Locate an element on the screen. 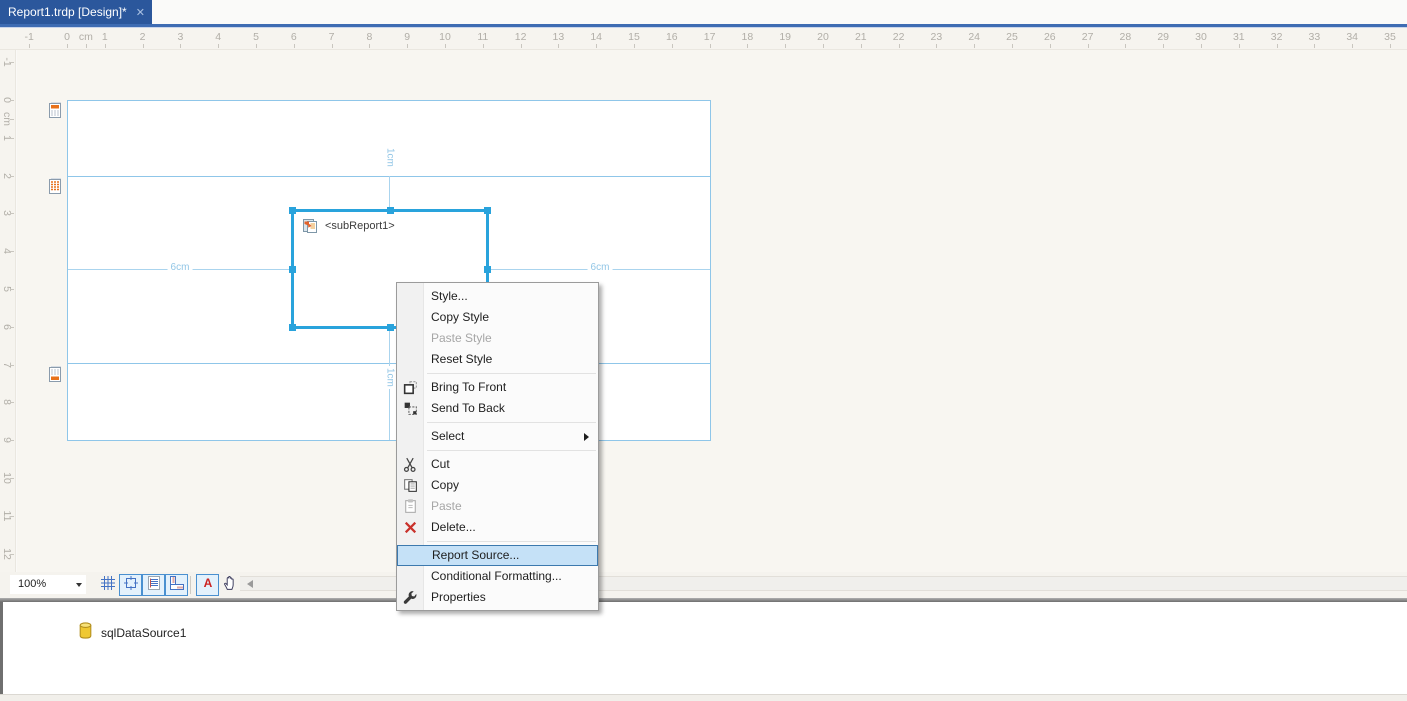 This screenshot has width=1407, height=701. toolbar-button-font-preview: A is located at coordinates (207, 585).